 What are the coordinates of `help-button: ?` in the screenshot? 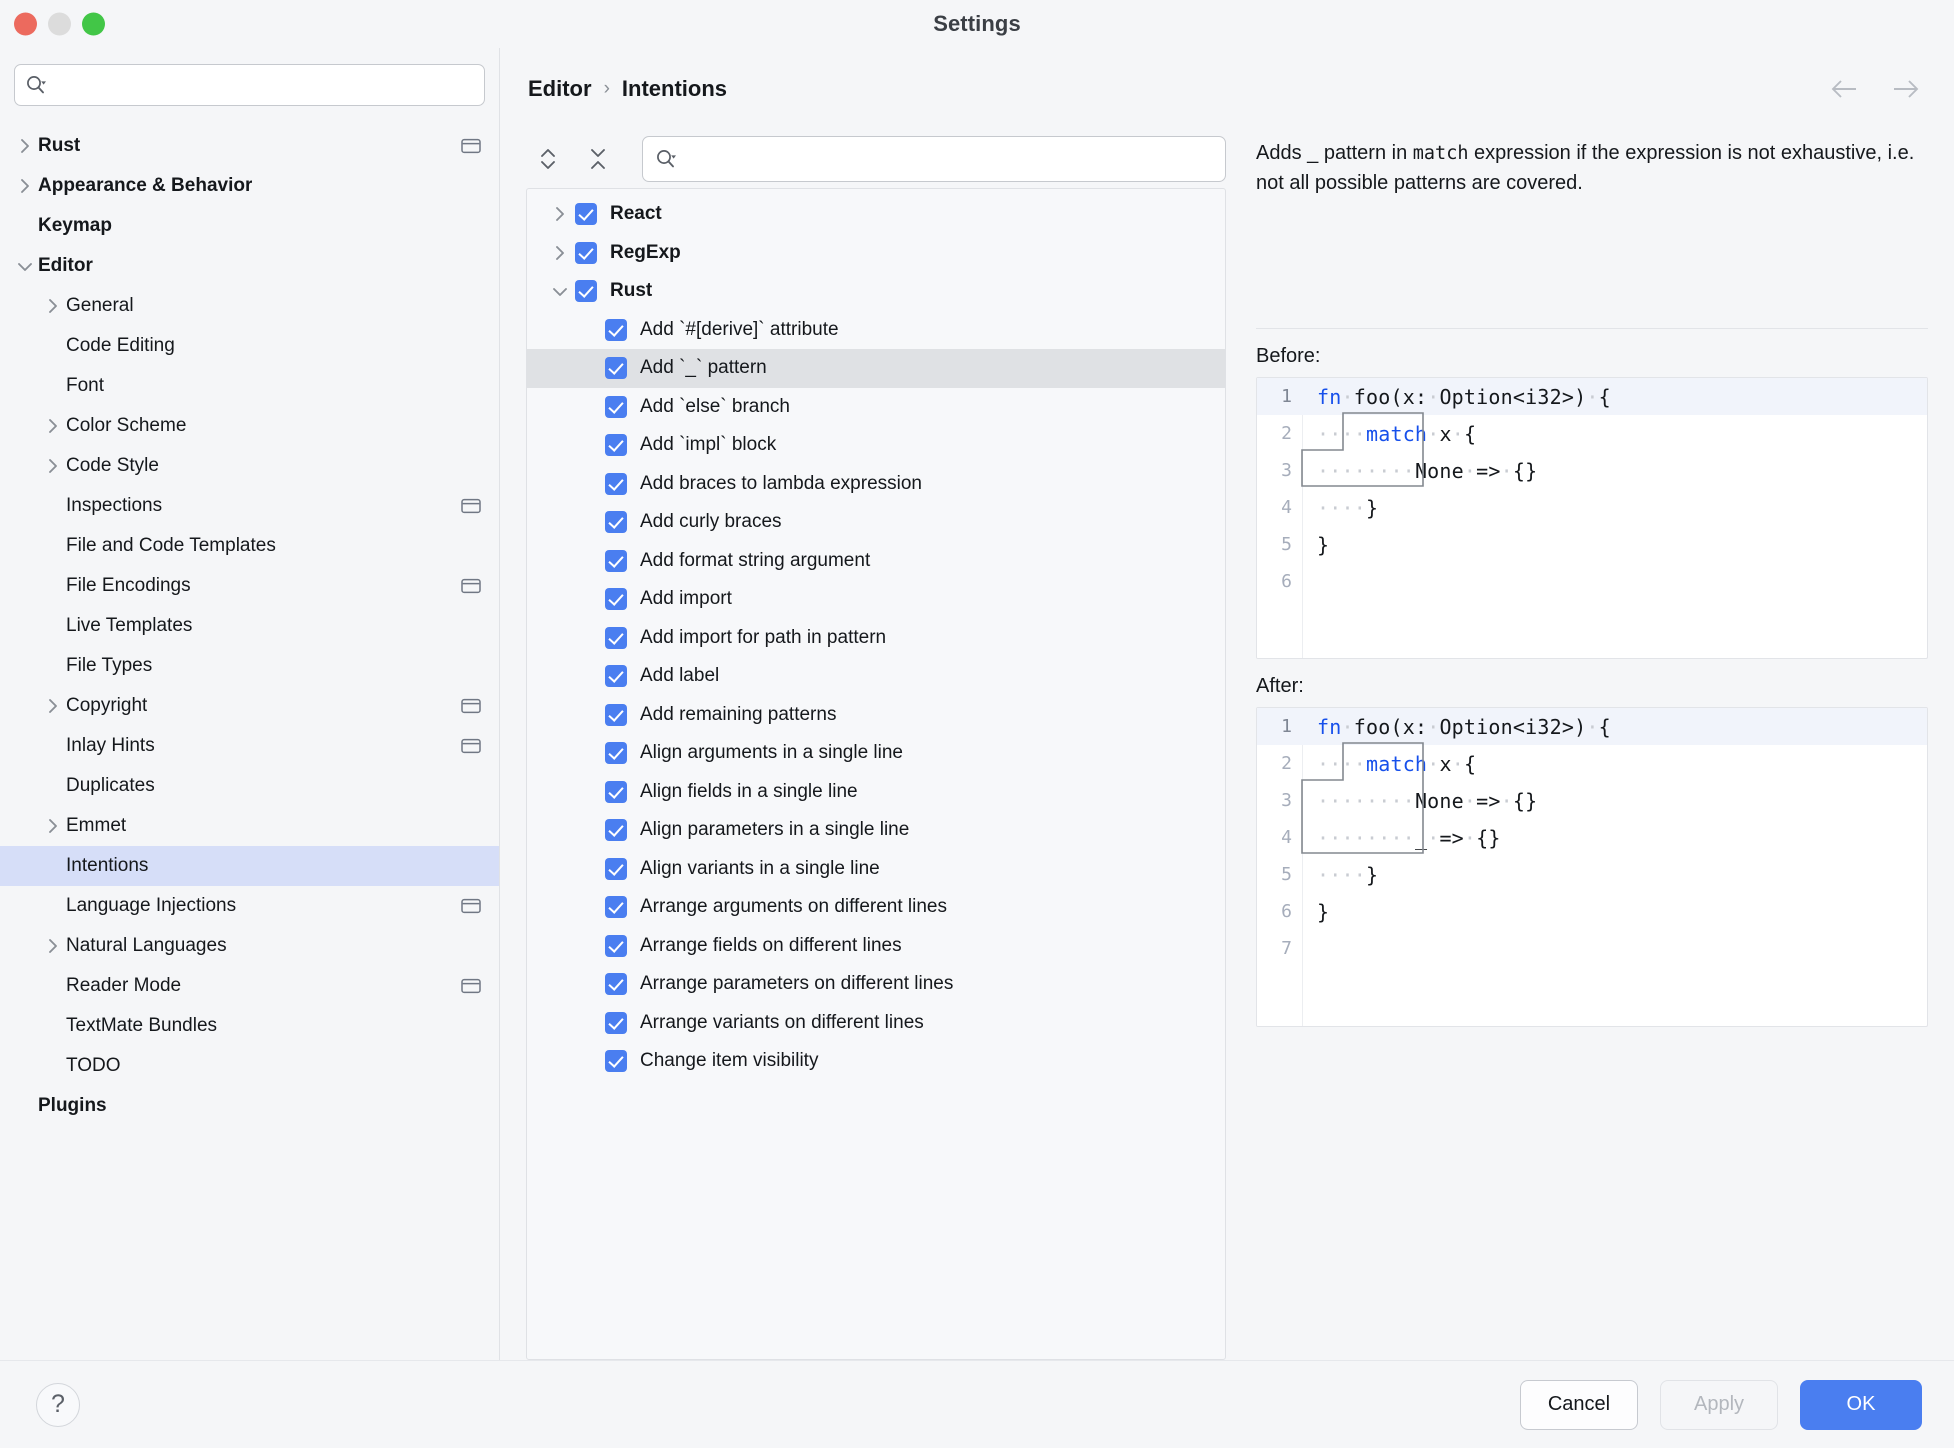 It's located at (58, 1404).